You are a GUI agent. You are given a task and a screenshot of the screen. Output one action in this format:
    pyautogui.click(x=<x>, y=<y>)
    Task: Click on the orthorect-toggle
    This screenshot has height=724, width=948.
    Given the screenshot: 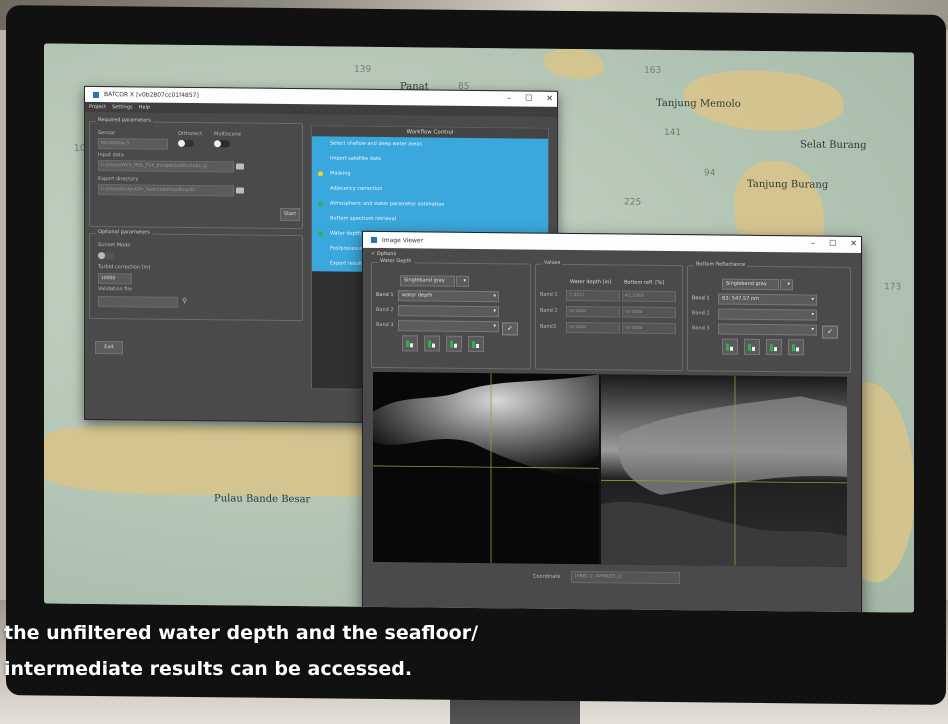 What is the action you would take?
    pyautogui.click(x=186, y=143)
    